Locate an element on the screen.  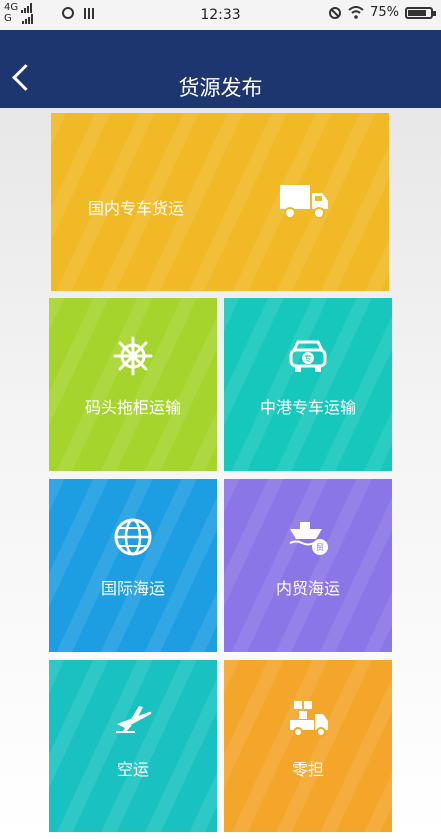
airplane-icon is located at coordinates (134, 719).